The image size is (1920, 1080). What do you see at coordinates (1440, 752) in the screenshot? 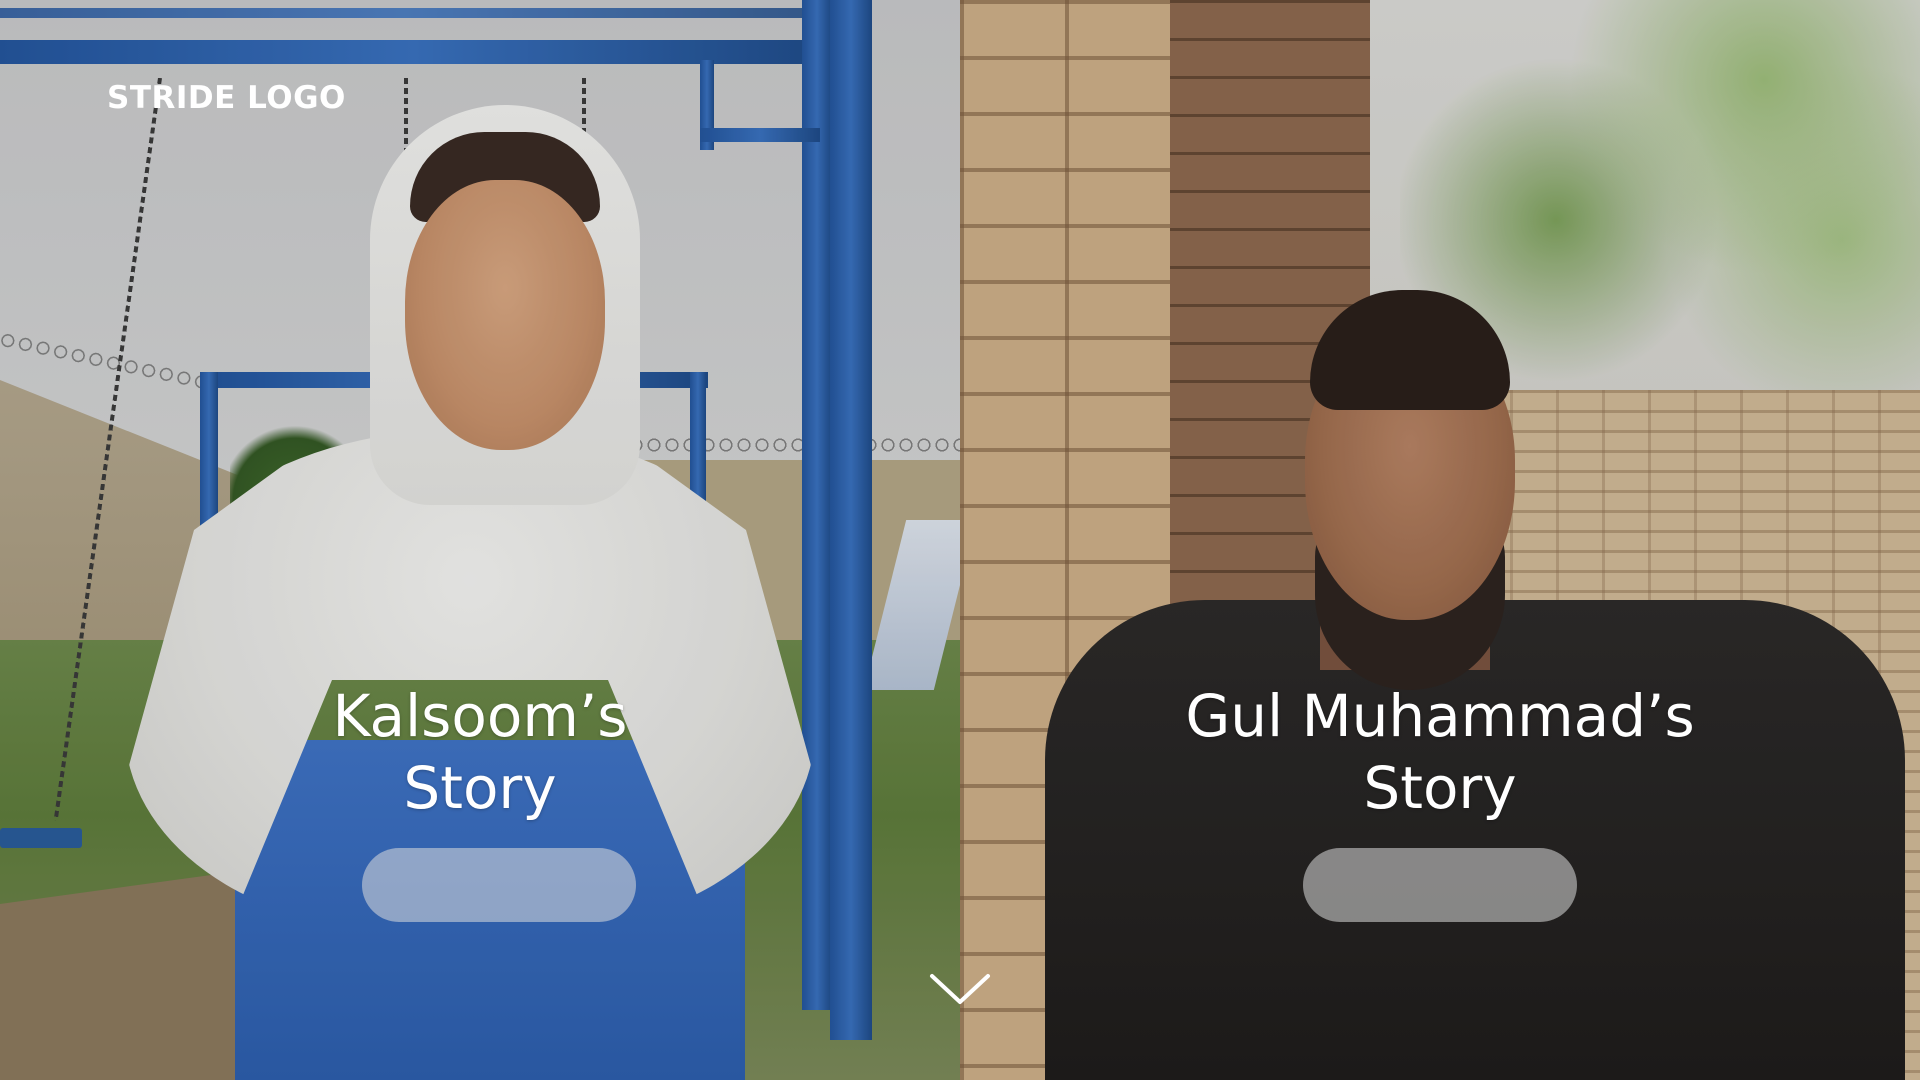
I see `story-title-gul-muhammad: Gul Muhammad’s Story` at bounding box center [1440, 752].